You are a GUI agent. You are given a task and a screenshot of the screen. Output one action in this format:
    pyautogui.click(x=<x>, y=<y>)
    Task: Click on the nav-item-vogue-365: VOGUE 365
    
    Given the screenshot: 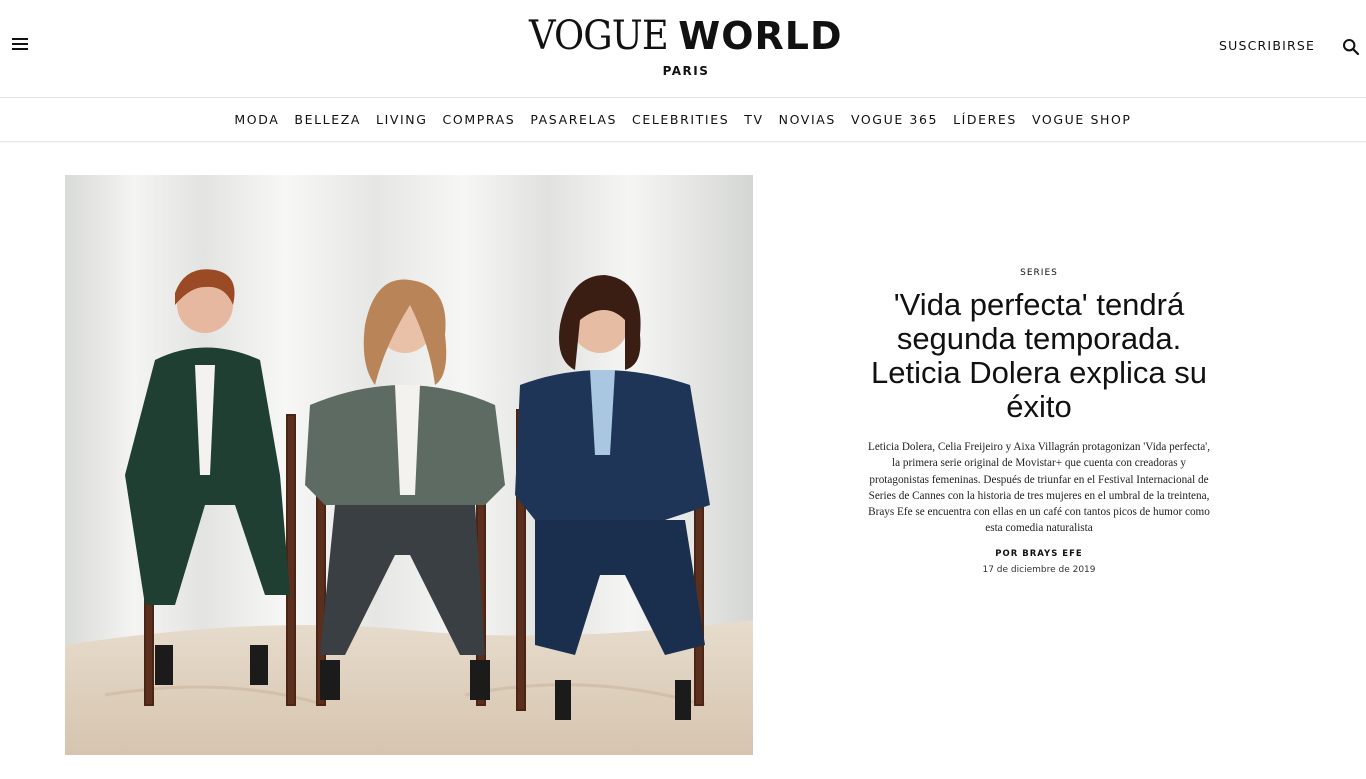 What is the action you would take?
    pyautogui.click(x=894, y=119)
    